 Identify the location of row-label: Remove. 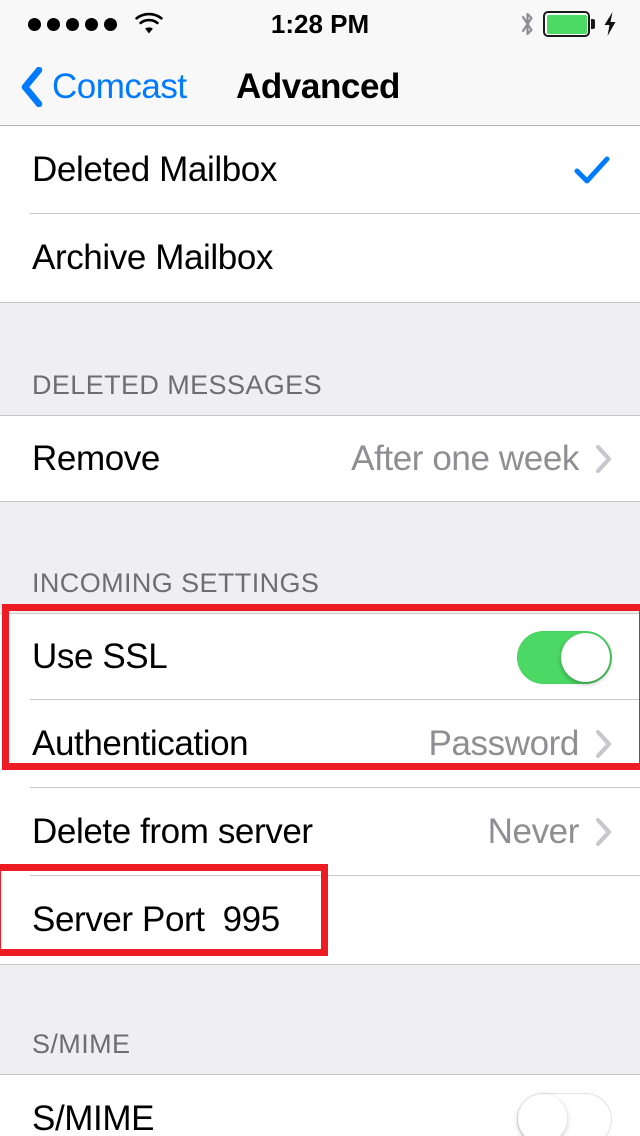
(96, 458).